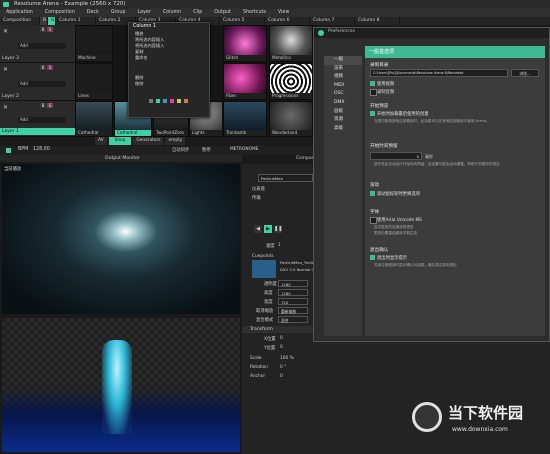 This screenshot has width=550, height=454. What do you see at coordinates (5, 107) in the screenshot?
I see `layer-1-close-icon: ✕` at bounding box center [5, 107].